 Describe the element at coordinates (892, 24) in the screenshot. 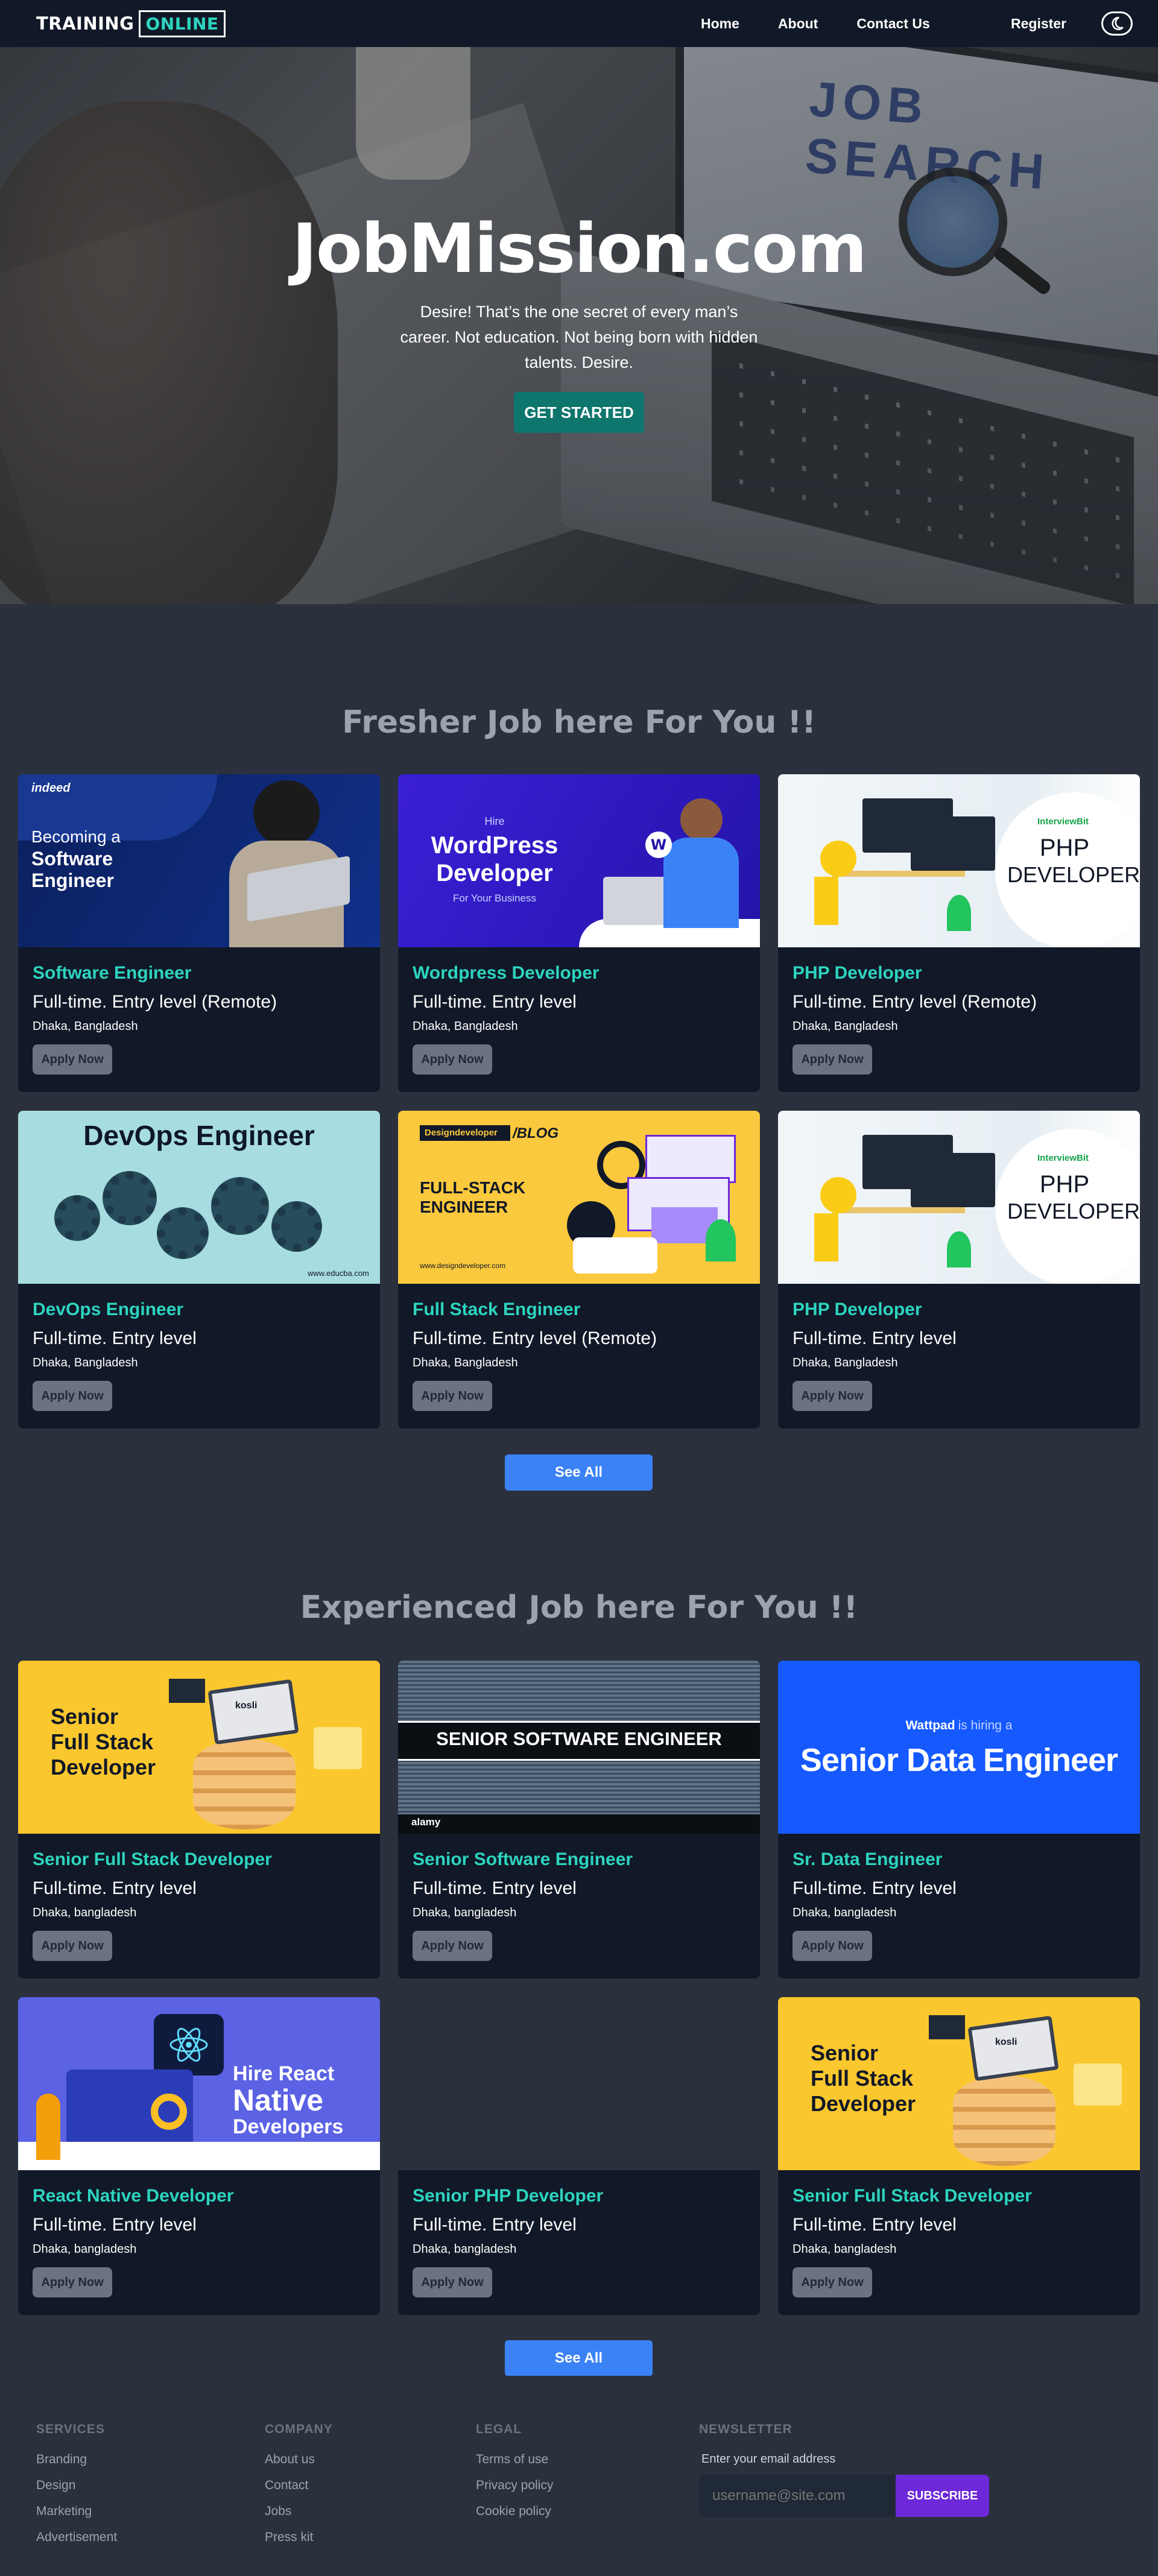

I see `nav-contact-link: Contact Us` at that location.